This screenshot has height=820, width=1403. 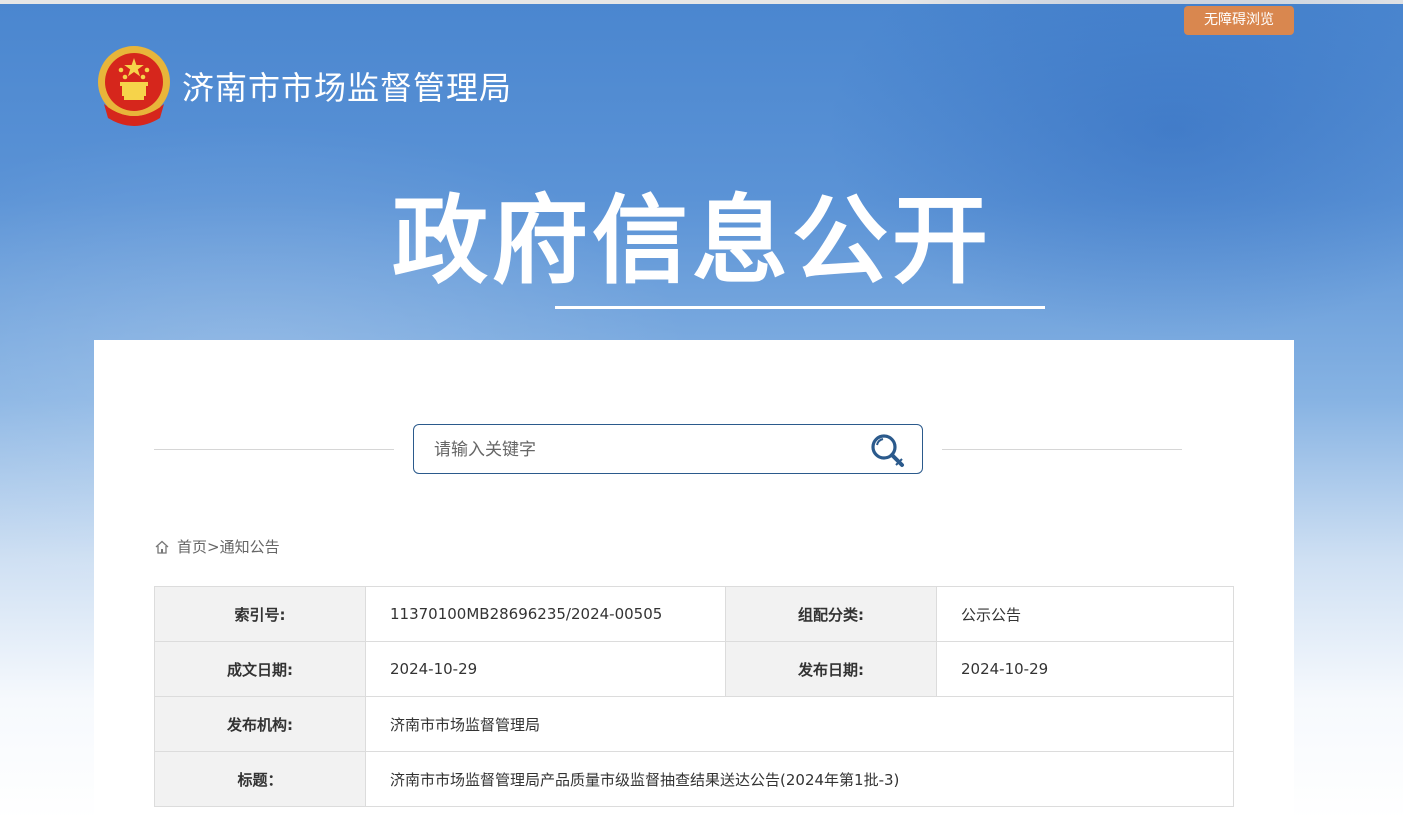 I want to click on national-emblem-icon, so click(x=134, y=86).